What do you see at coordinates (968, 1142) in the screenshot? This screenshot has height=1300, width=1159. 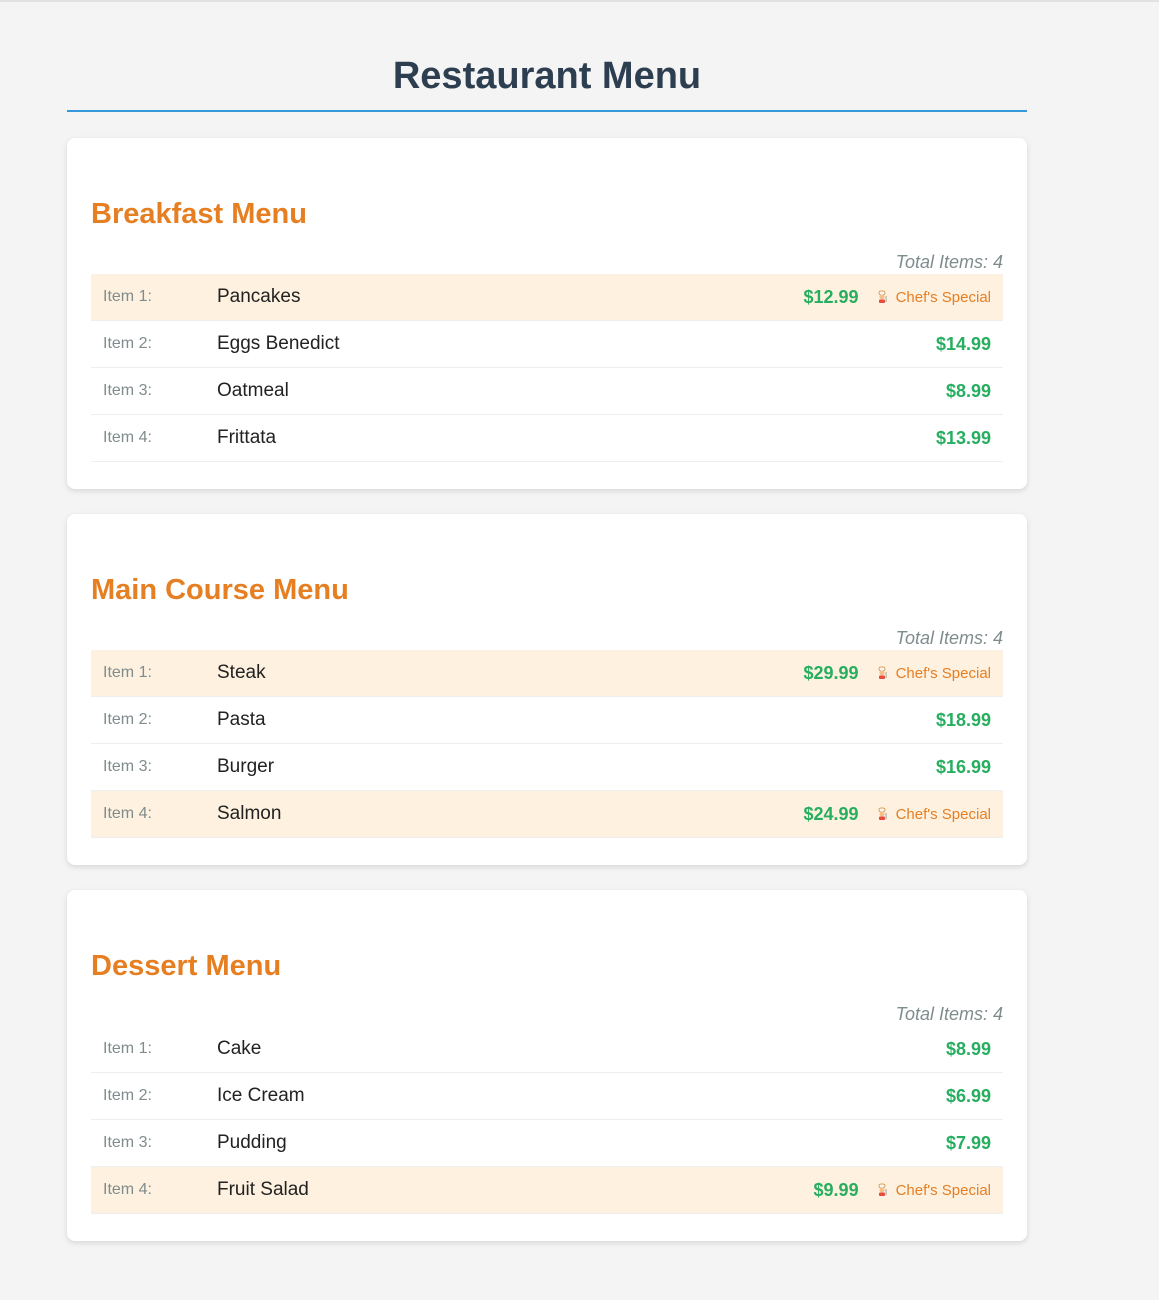 I see `item-price: $7.99` at bounding box center [968, 1142].